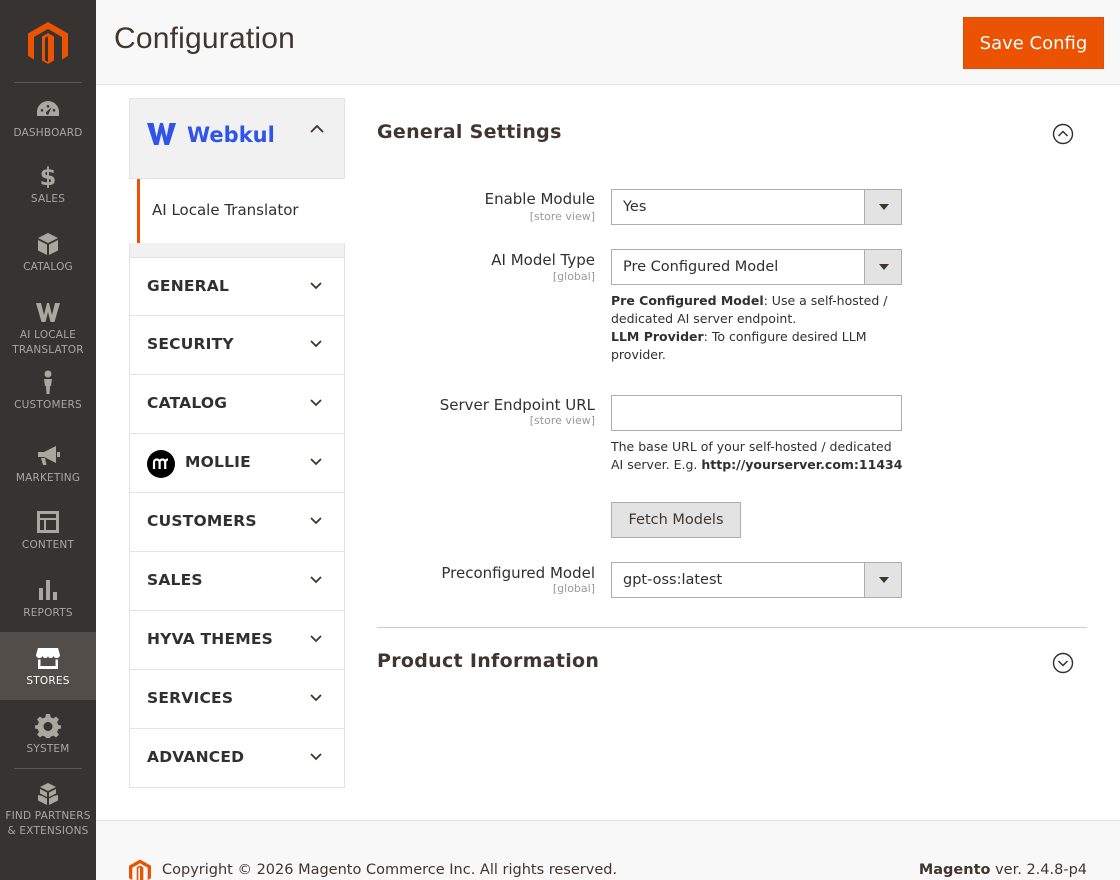 The width and height of the screenshot is (1120, 880). Describe the element at coordinates (48, 110) in the screenshot. I see `dashboard-icon` at that location.